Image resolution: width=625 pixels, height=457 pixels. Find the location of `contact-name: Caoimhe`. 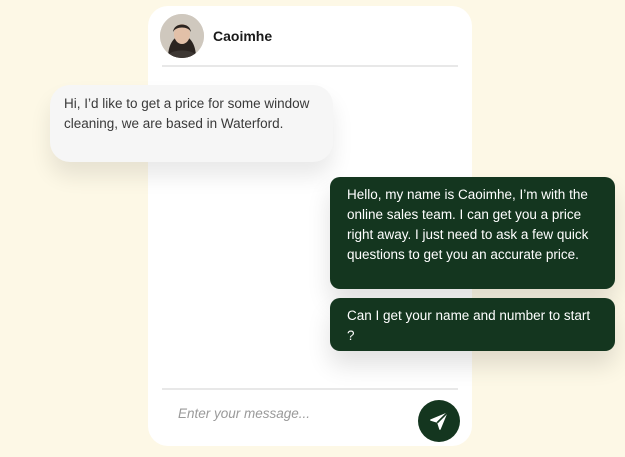

contact-name: Caoimhe is located at coordinates (243, 36).